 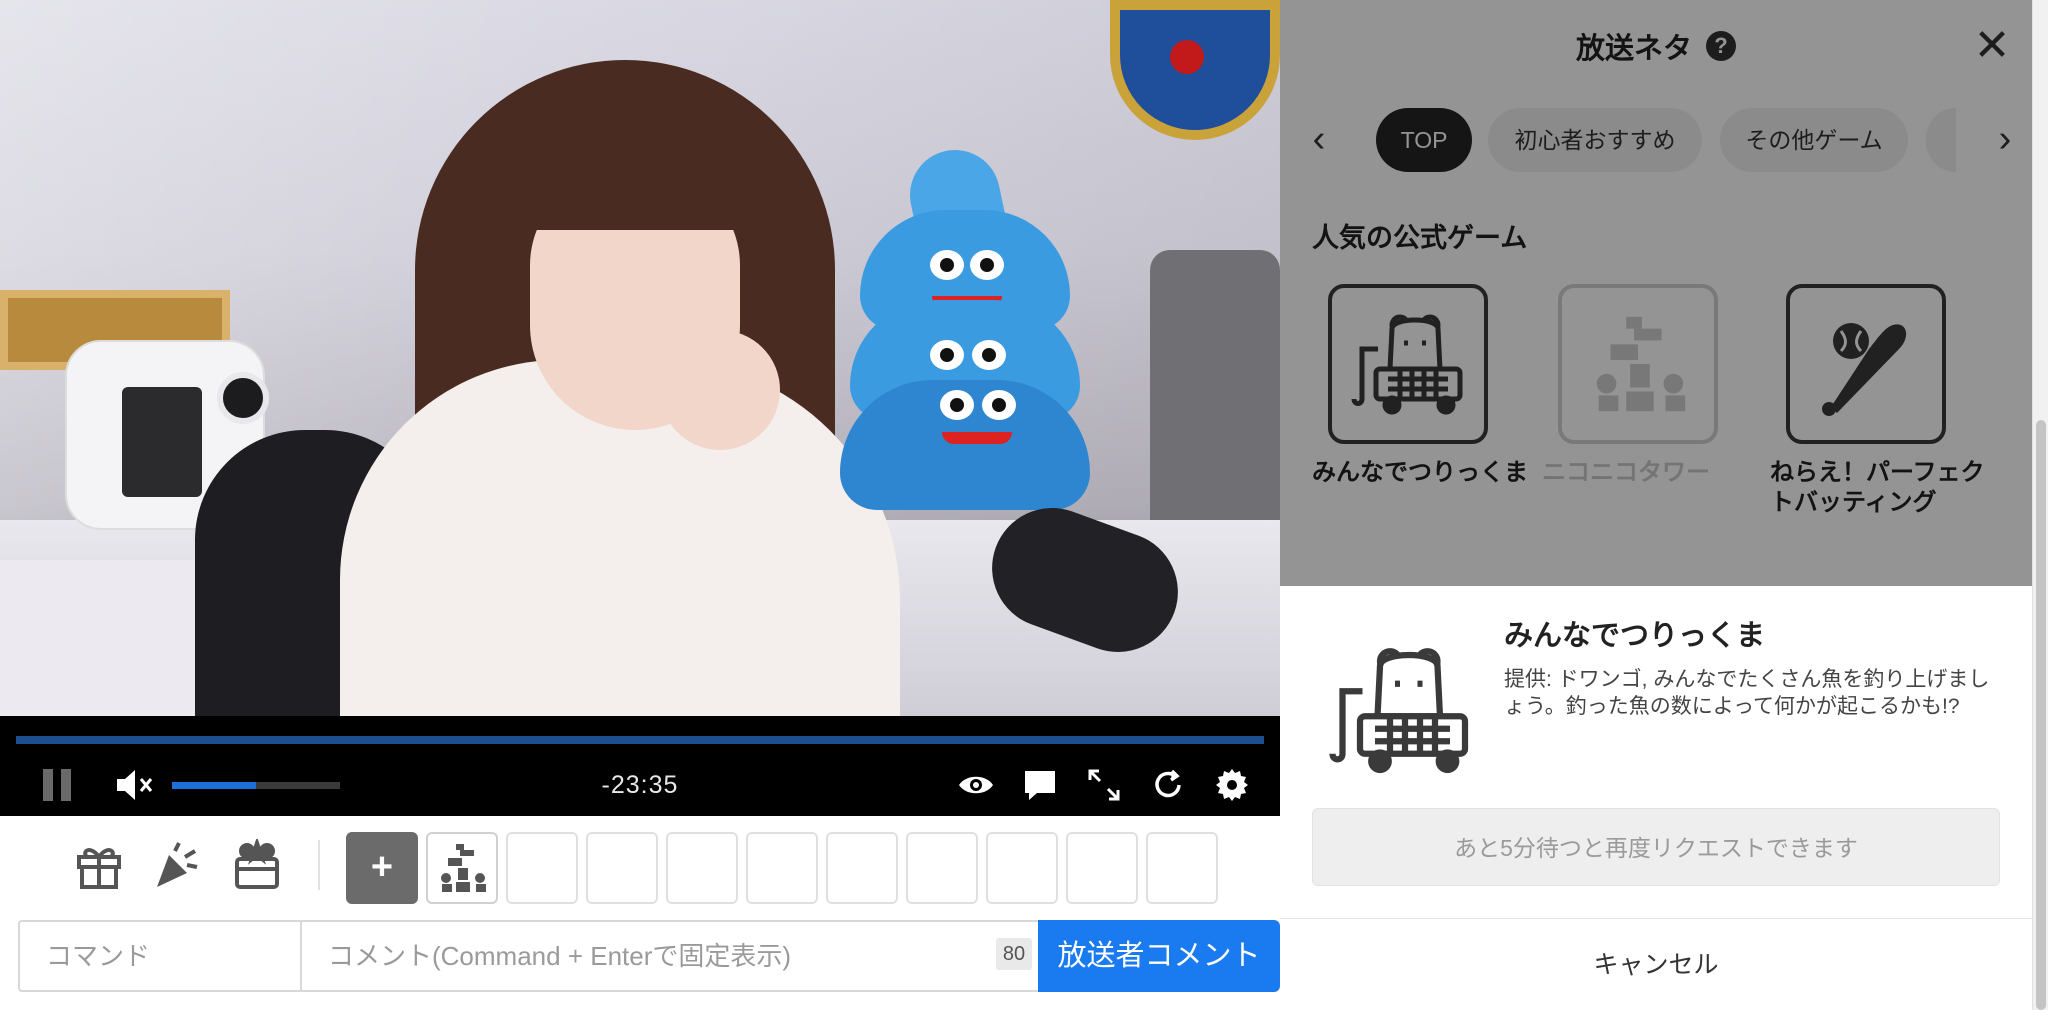 What do you see at coordinates (382, 868) in the screenshot?
I see `add-game-button: +` at bounding box center [382, 868].